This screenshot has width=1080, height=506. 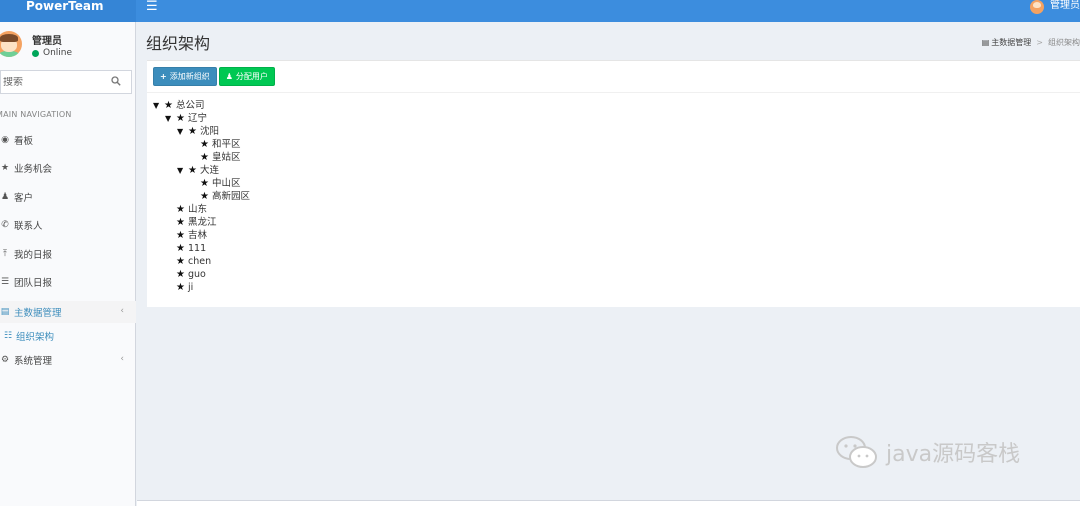 I want to click on tree-node: ▼ ★ 沈阳, so click(x=198, y=131).